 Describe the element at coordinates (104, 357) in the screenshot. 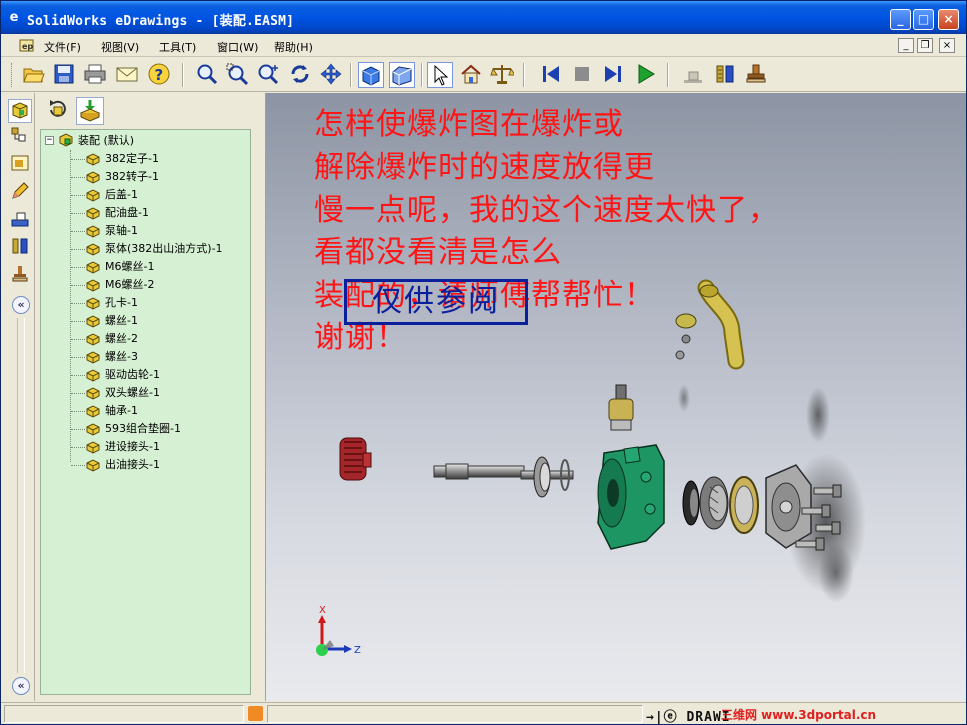

I see `tree-item: 螺丝-3` at that location.